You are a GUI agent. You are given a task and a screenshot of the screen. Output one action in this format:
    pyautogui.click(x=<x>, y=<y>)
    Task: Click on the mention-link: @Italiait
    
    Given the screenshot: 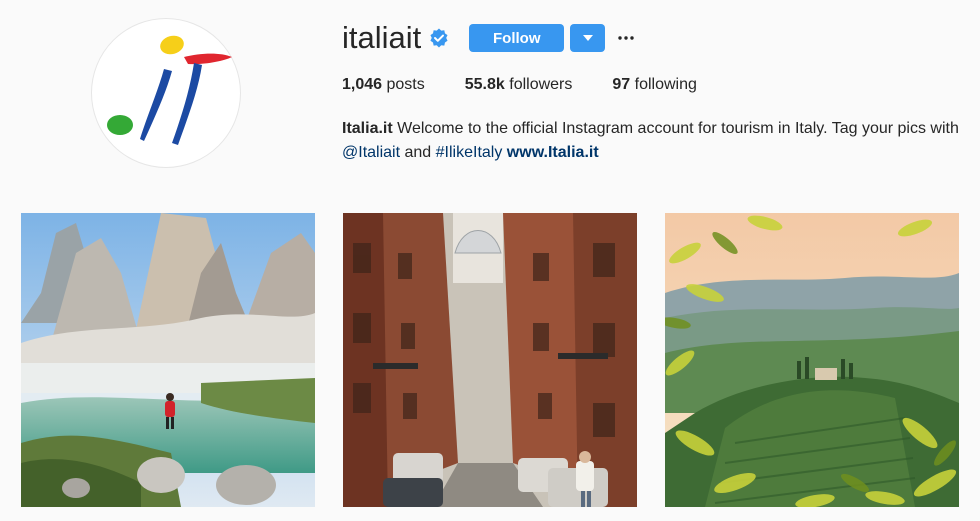 What is the action you would take?
    pyautogui.click(x=371, y=152)
    